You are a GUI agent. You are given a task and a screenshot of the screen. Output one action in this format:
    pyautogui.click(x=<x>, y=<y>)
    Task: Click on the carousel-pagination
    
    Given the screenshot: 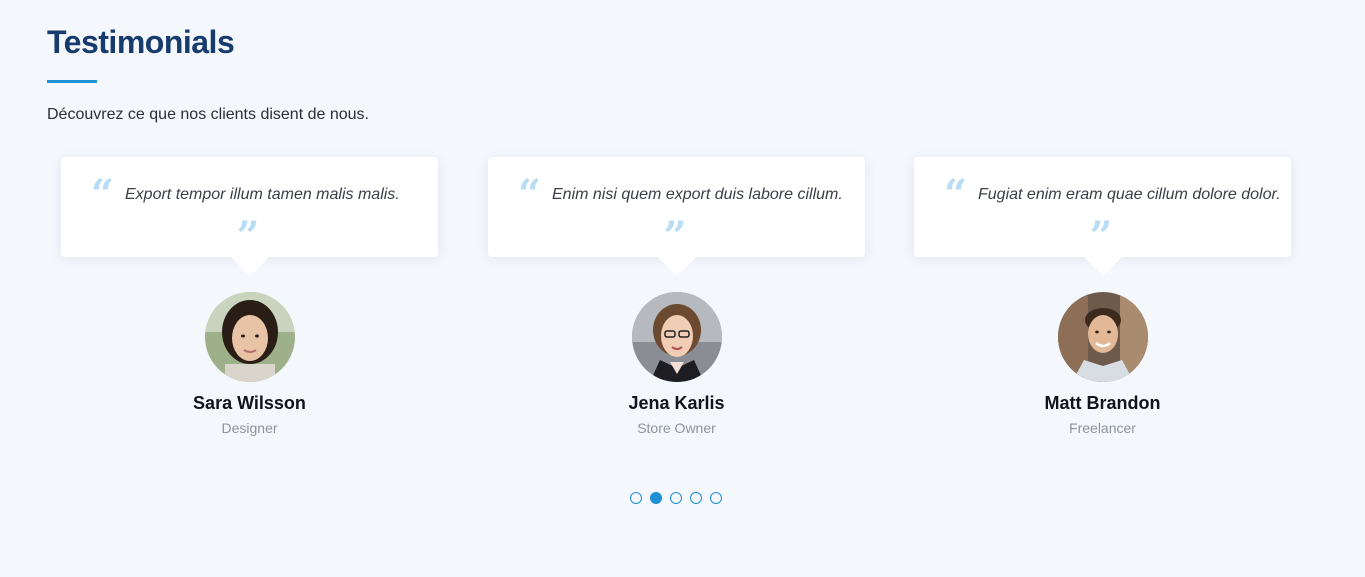 What is the action you would take?
    pyautogui.click(x=676, y=499)
    